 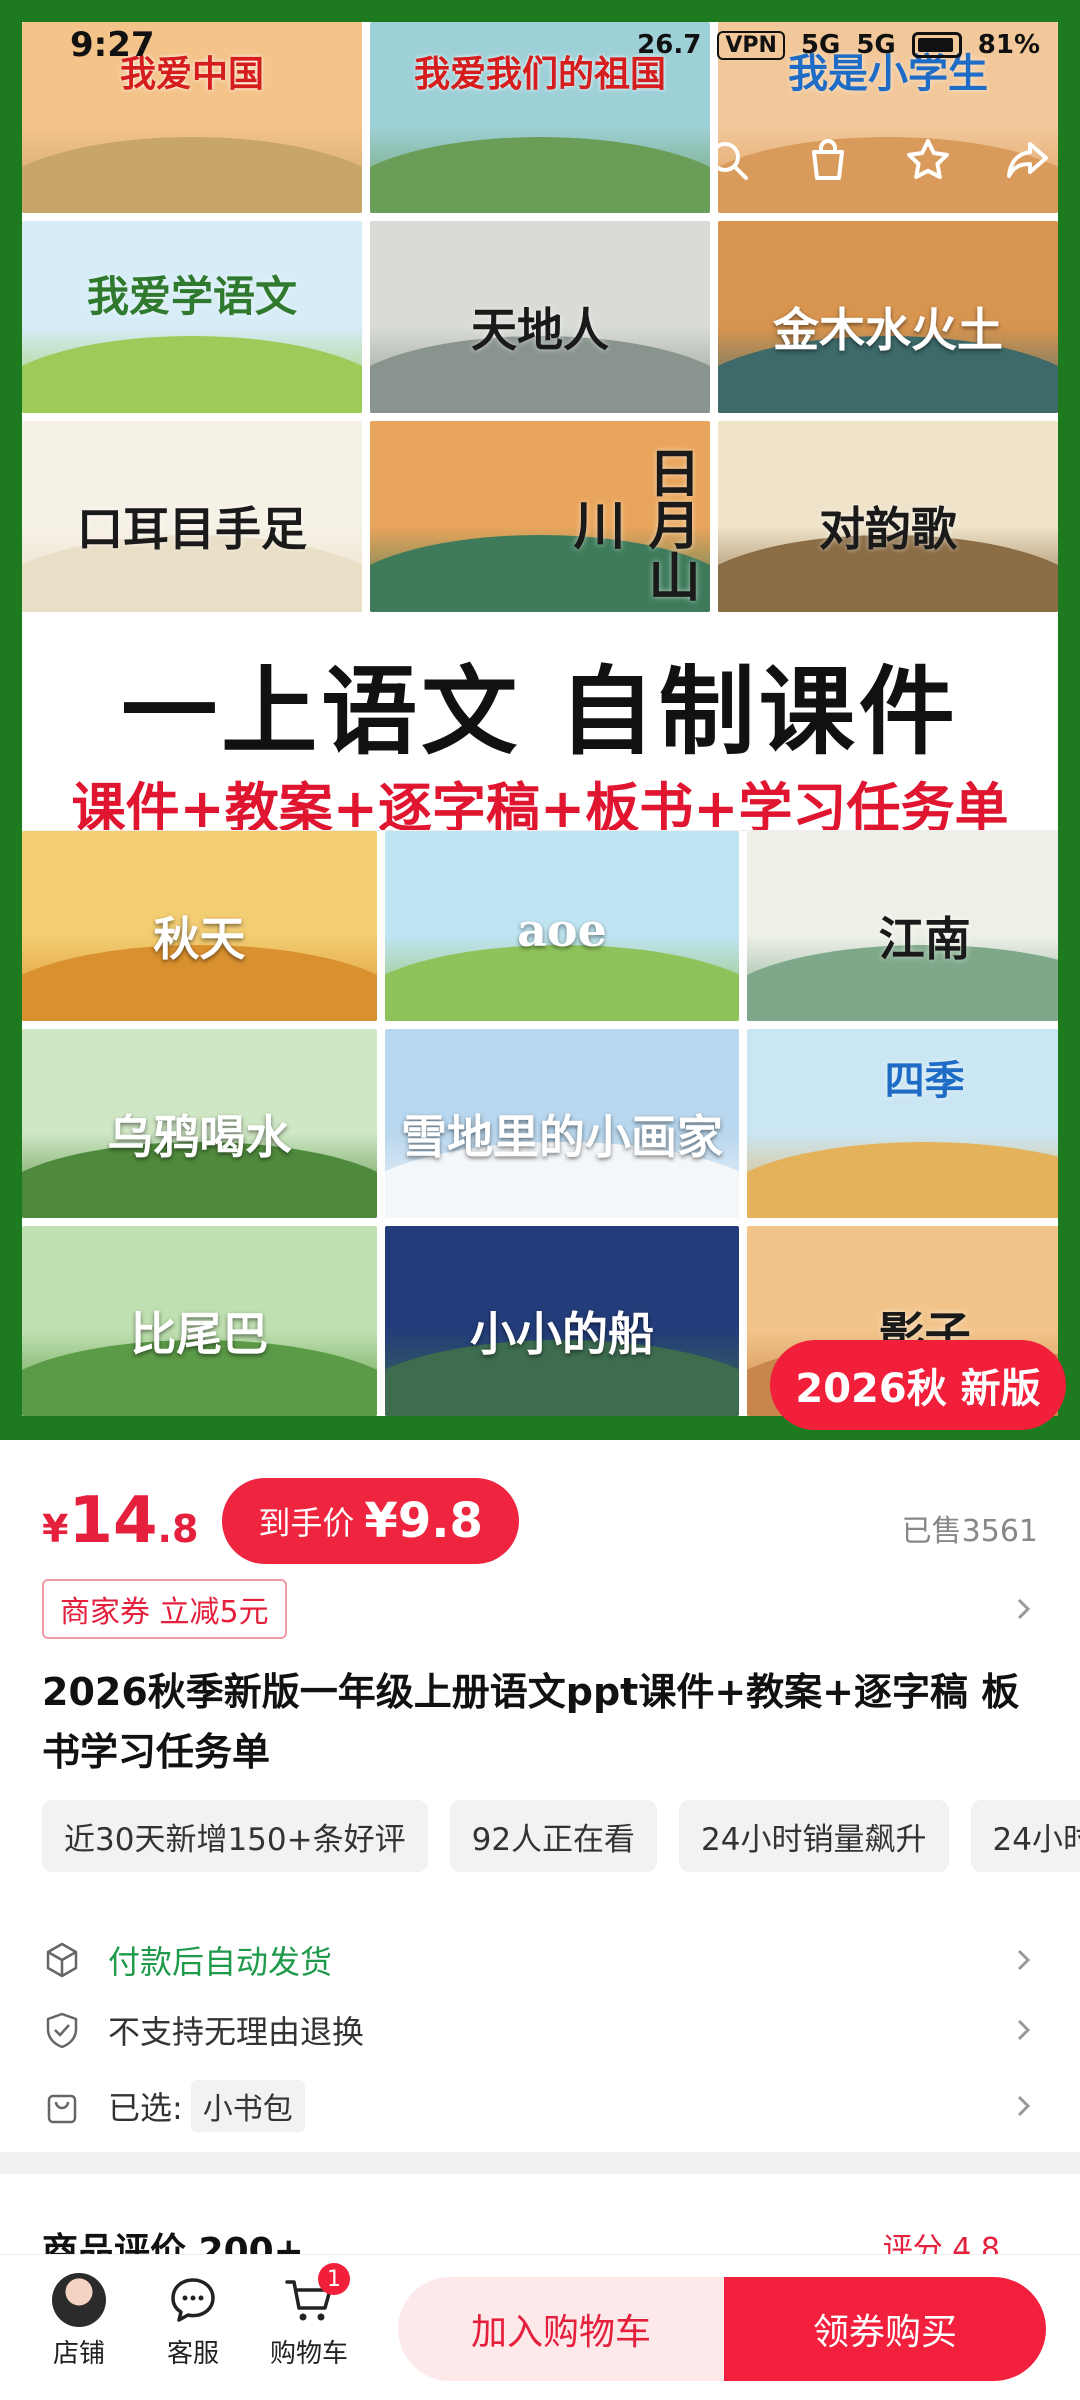 I want to click on cart-icon: 1, so click(x=316, y=2295).